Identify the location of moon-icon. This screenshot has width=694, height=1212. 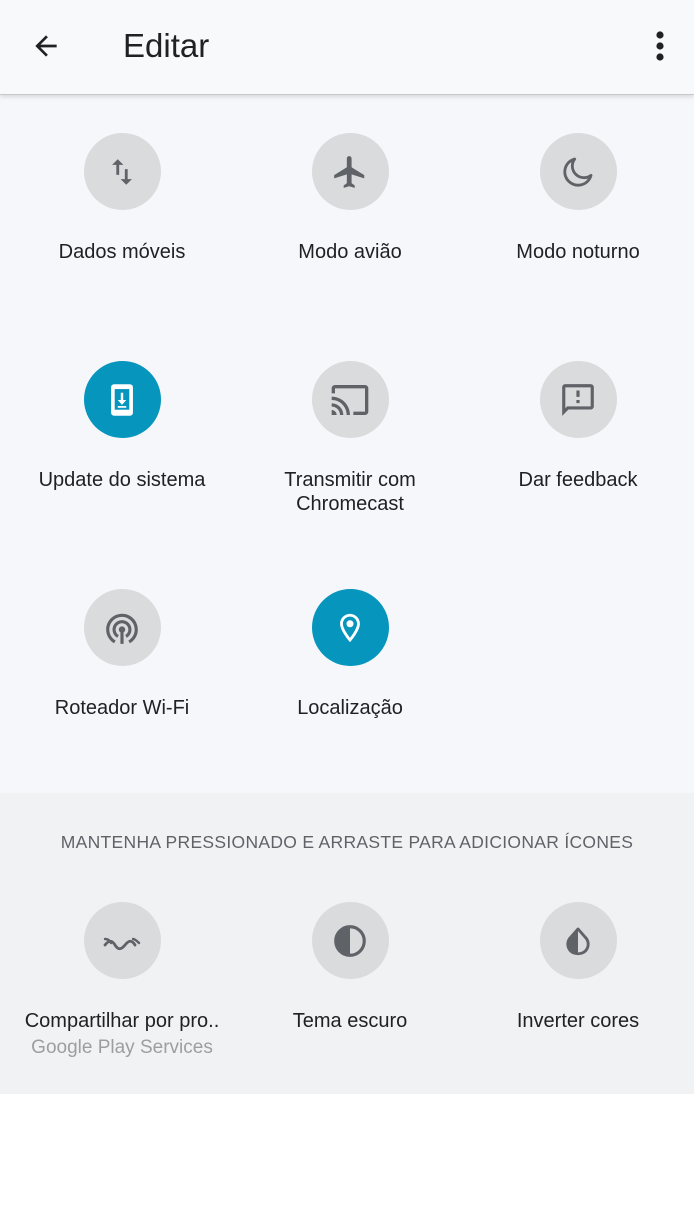
(578, 172).